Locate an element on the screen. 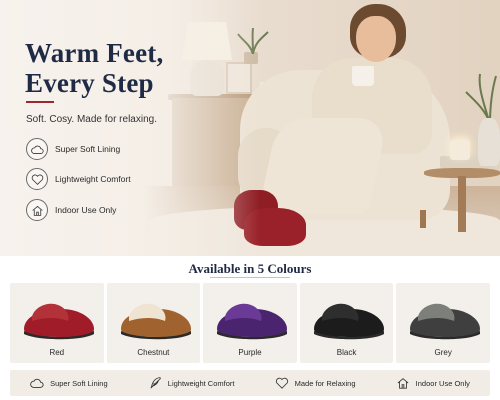  candle is located at coordinates (460, 150).